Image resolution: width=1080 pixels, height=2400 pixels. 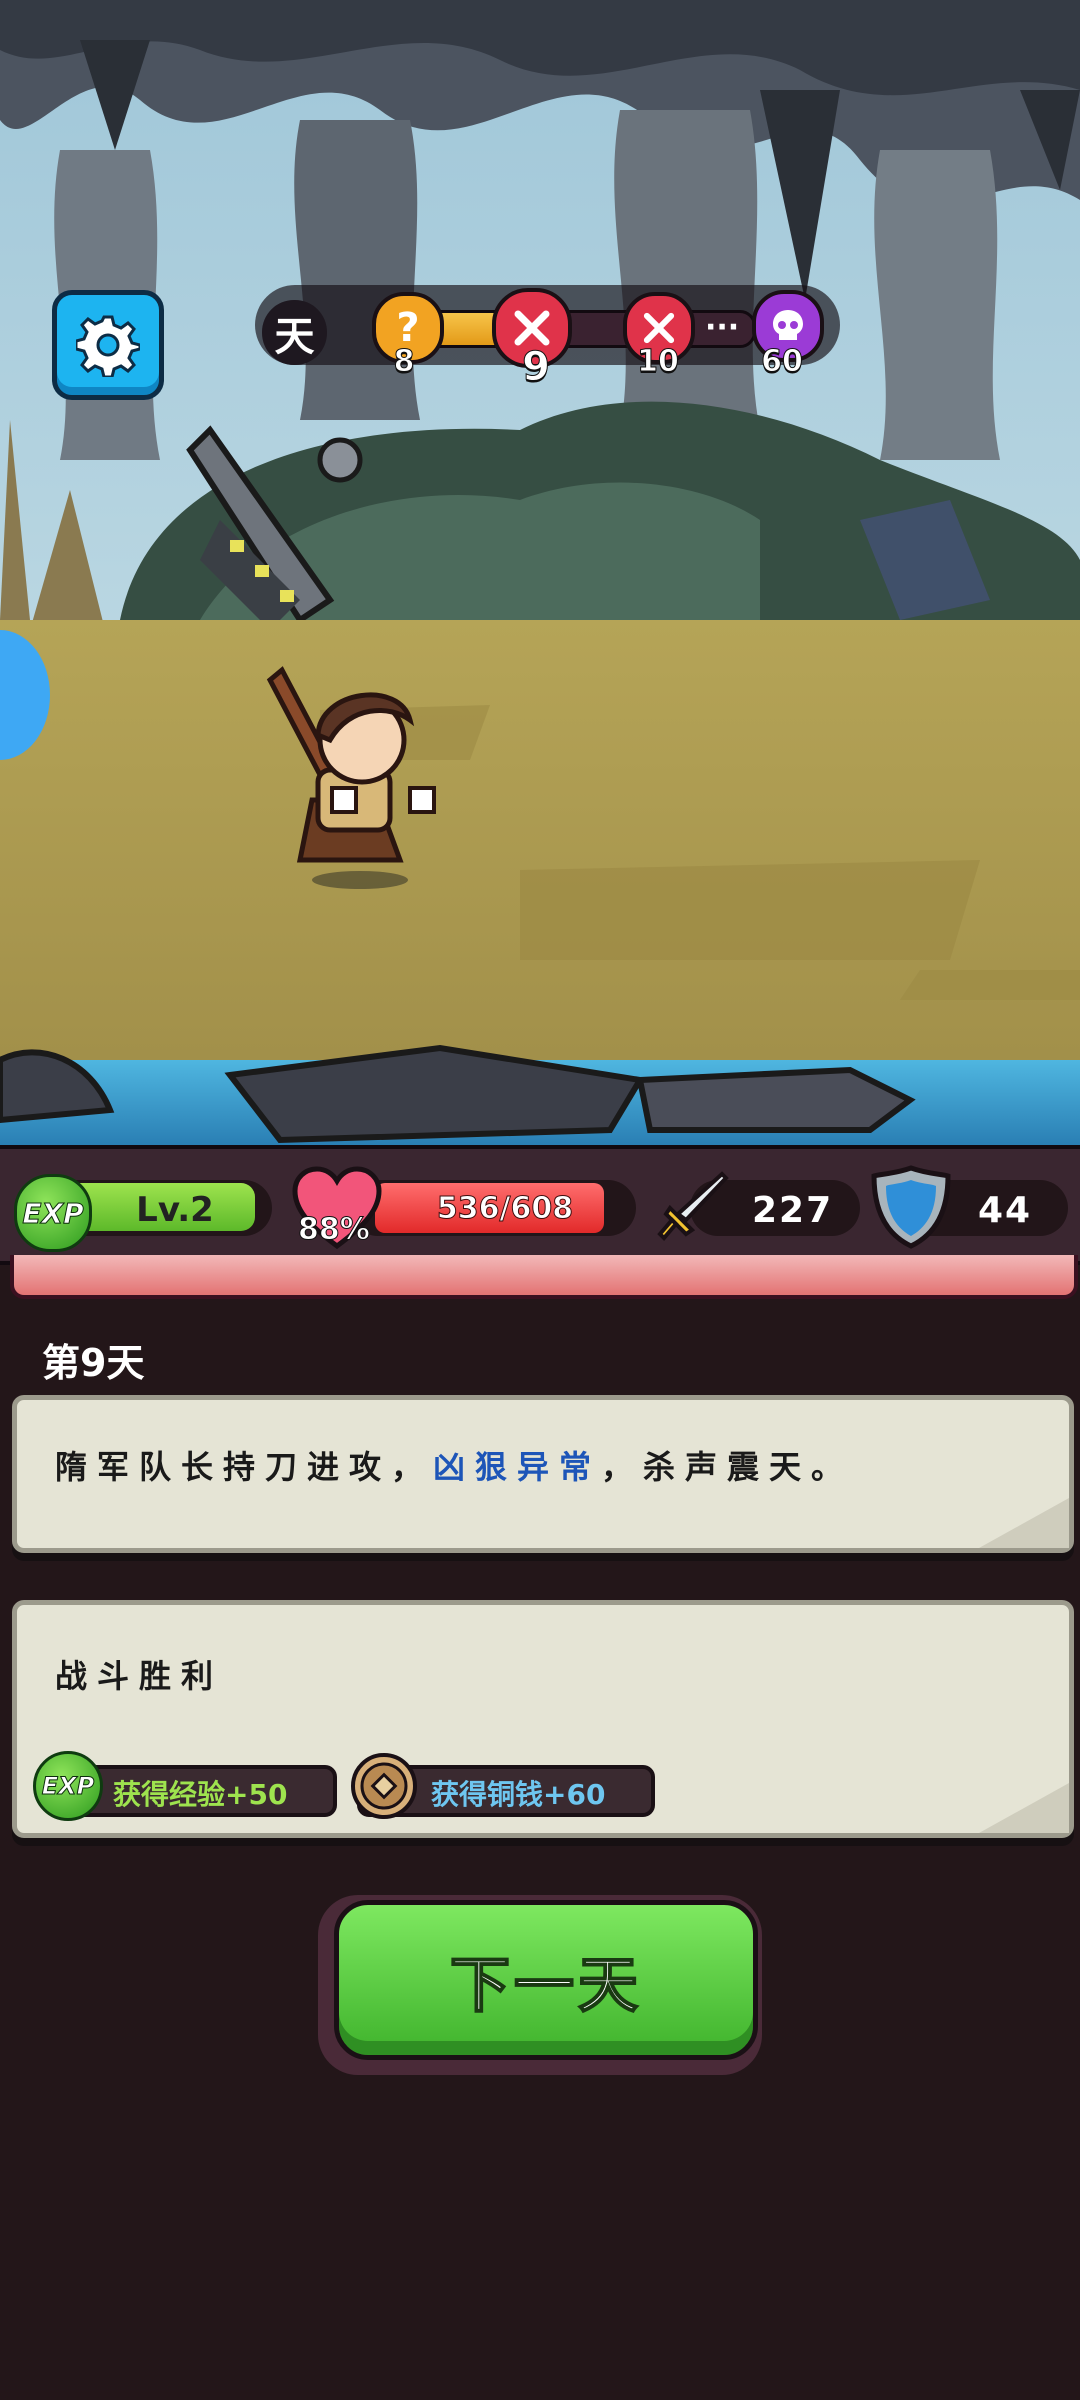 What do you see at coordinates (546, 1980) in the screenshot?
I see `next-day-button: 下一天` at bounding box center [546, 1980].